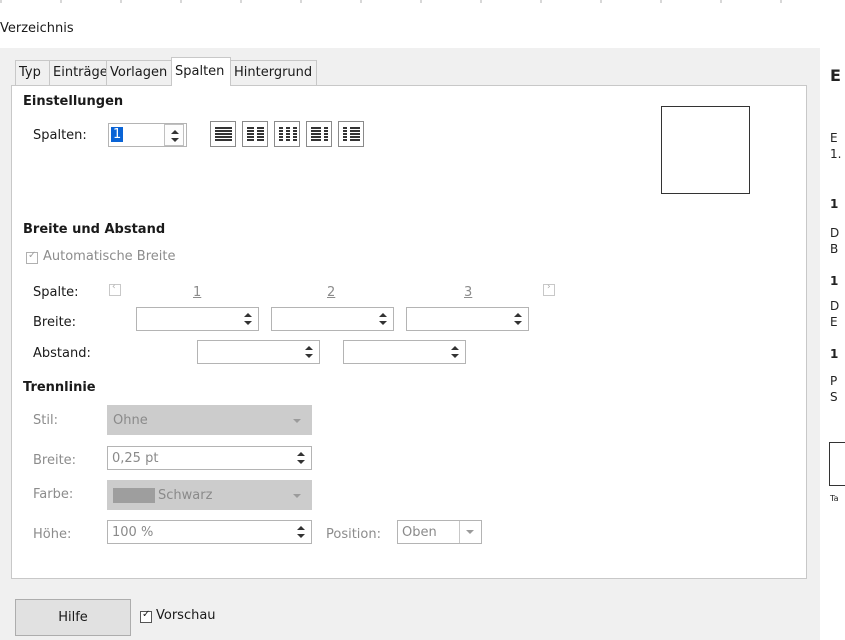 The image size is (845, 640). What do you see at coordinates (109, 256) in the screenshot?
I see `auto-width-label: Automatische Breite` at bounding box center [109, 256].